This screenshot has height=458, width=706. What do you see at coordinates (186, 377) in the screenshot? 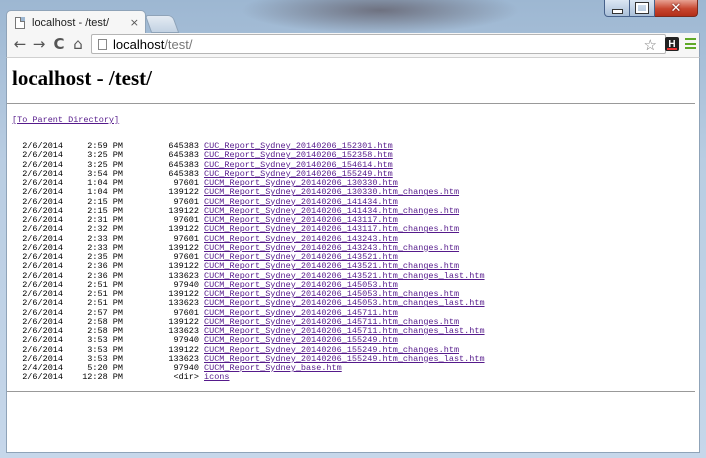
I see `entry-size: <dir>` at bounding box center [186, 377].